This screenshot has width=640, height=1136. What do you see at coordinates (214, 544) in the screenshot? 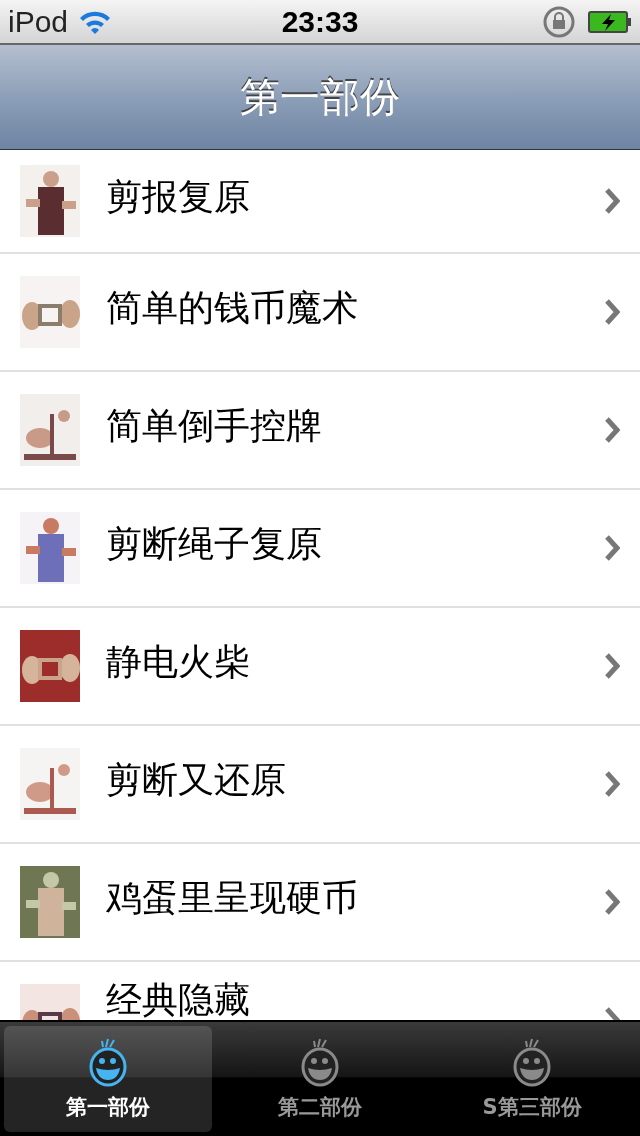
I see `row-title: 剪断绳子复原` at bounding box center [214, 544].